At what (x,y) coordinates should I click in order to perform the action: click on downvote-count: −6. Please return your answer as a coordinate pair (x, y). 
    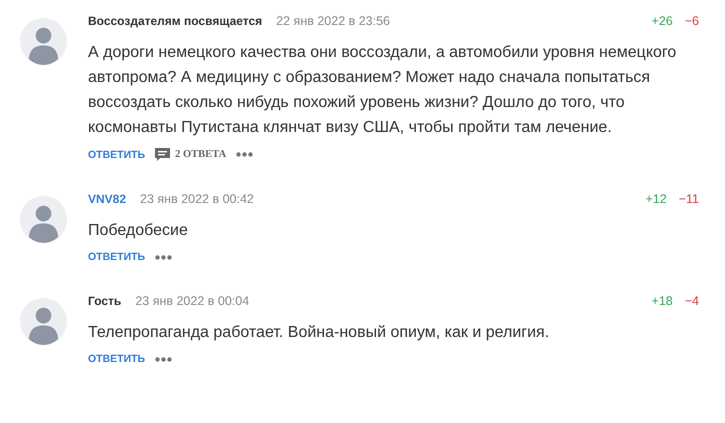
    Looking at the image, I should click on (691, 21).